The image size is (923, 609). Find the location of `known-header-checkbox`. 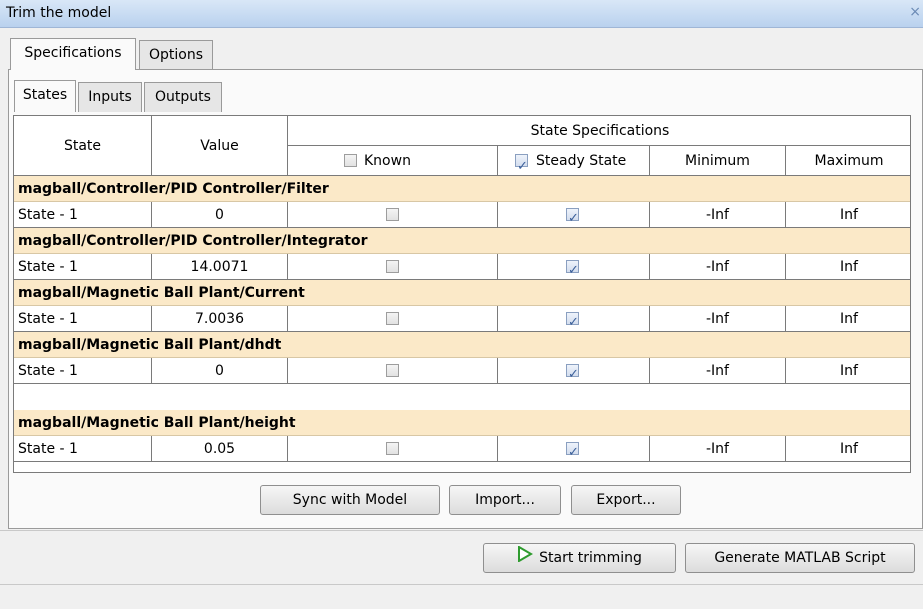

known-header-checkbox is located at coordinates (350, 160).